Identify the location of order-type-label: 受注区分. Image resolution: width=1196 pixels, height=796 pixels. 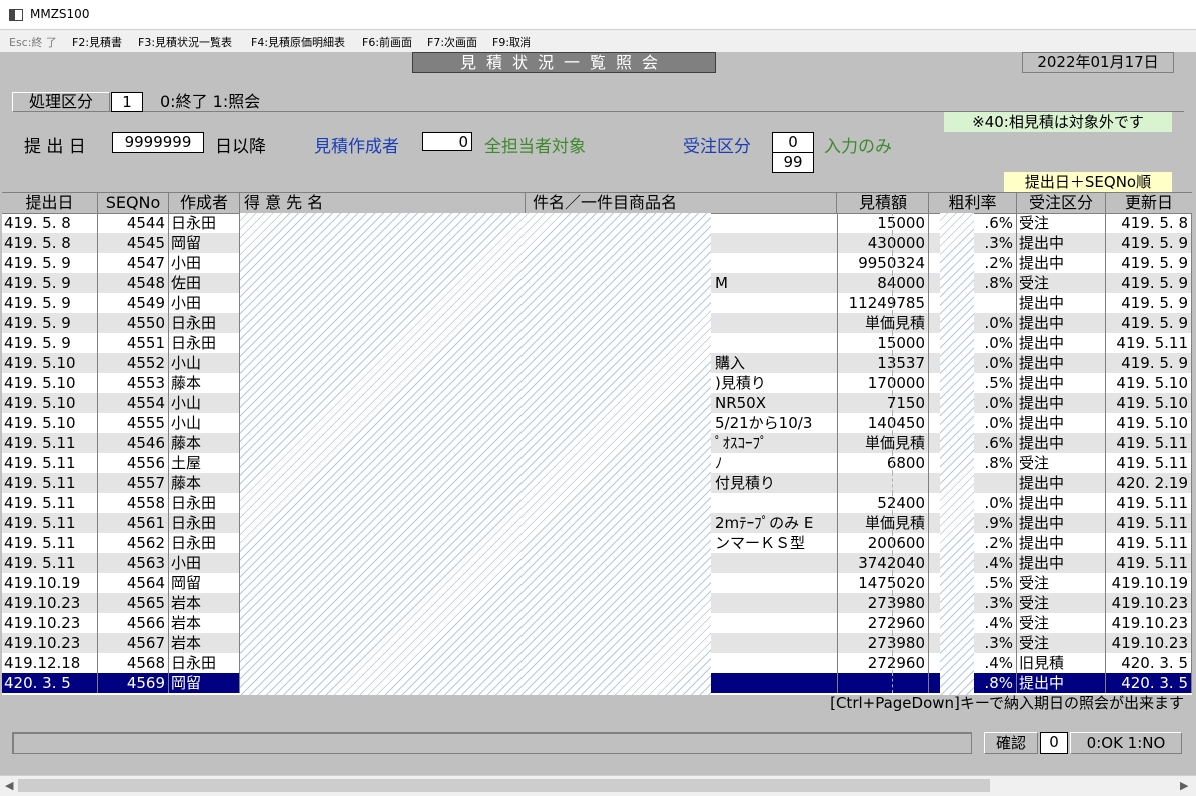
(717, 147).